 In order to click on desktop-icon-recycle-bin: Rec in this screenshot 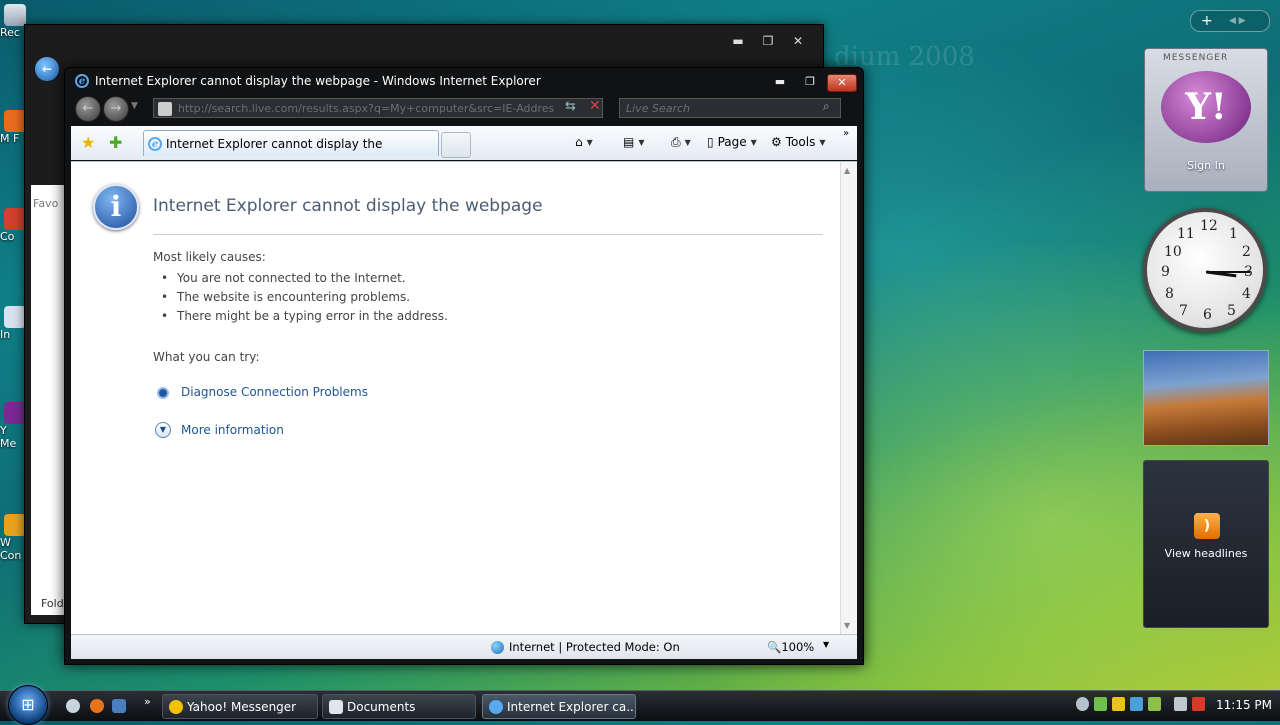, I will do `click(13, 21)`.